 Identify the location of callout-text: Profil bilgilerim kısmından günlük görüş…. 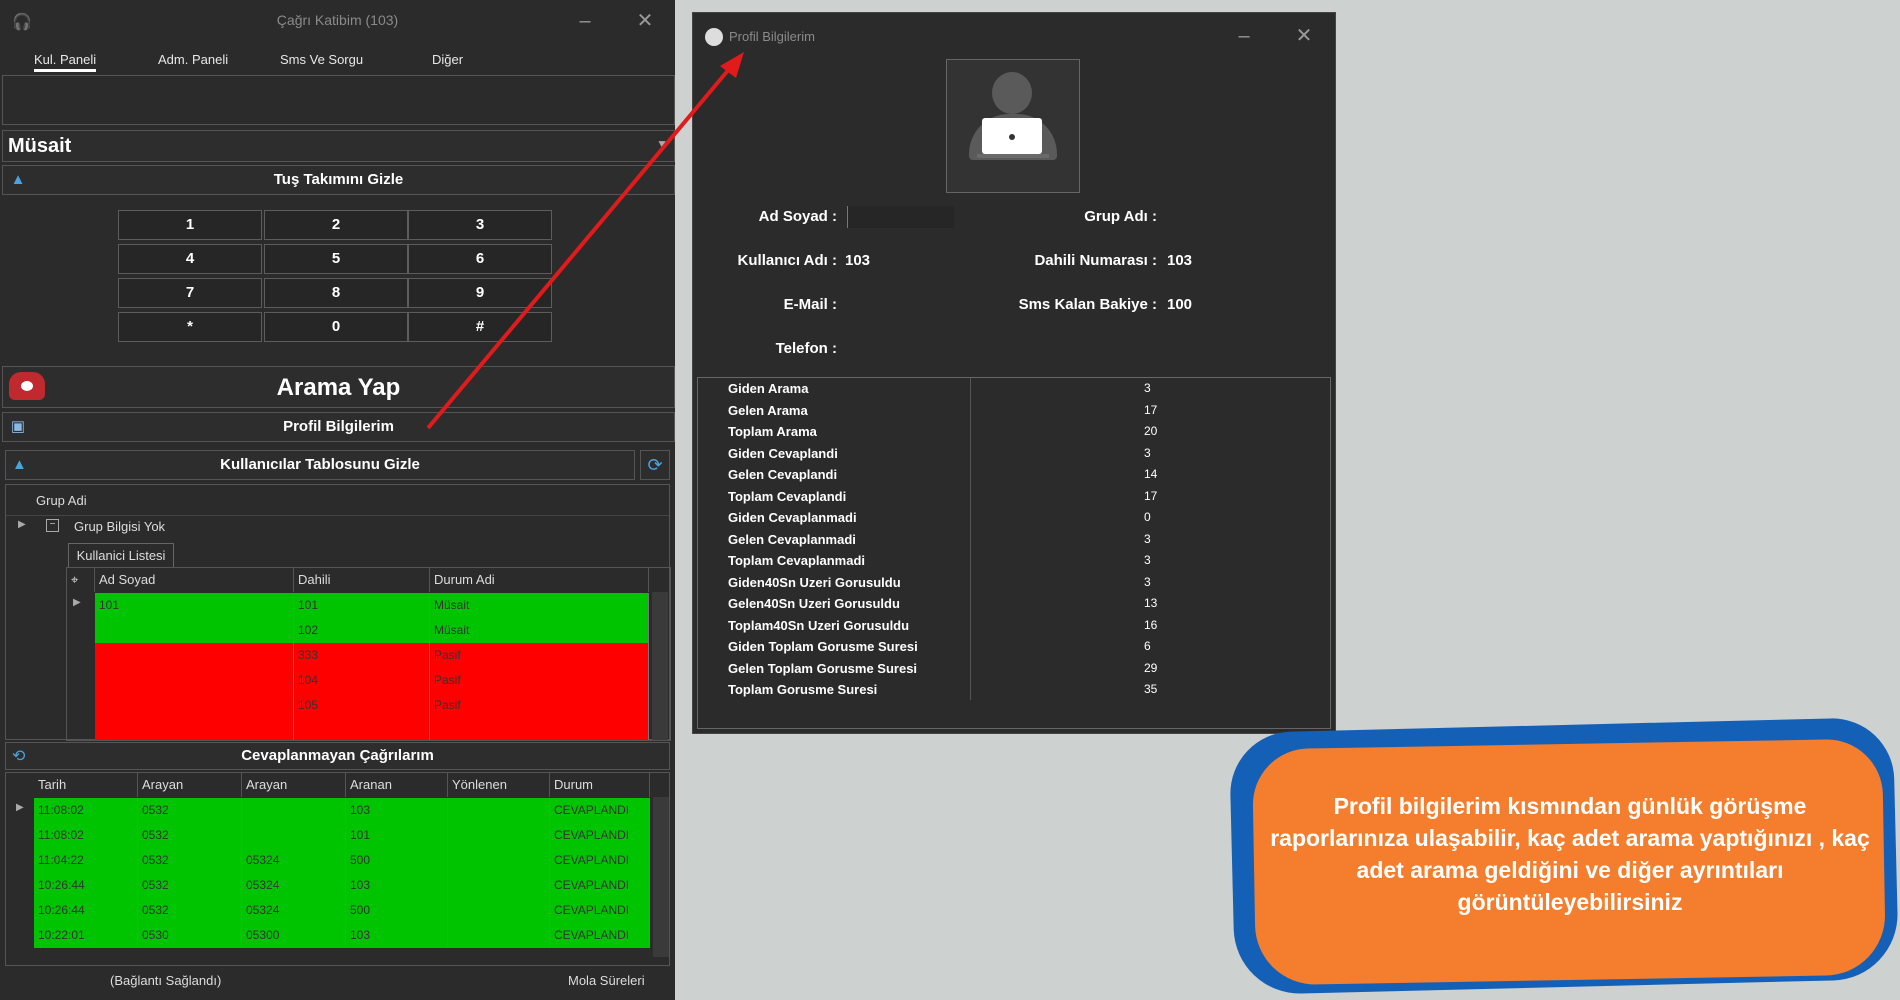
(1570, 854).